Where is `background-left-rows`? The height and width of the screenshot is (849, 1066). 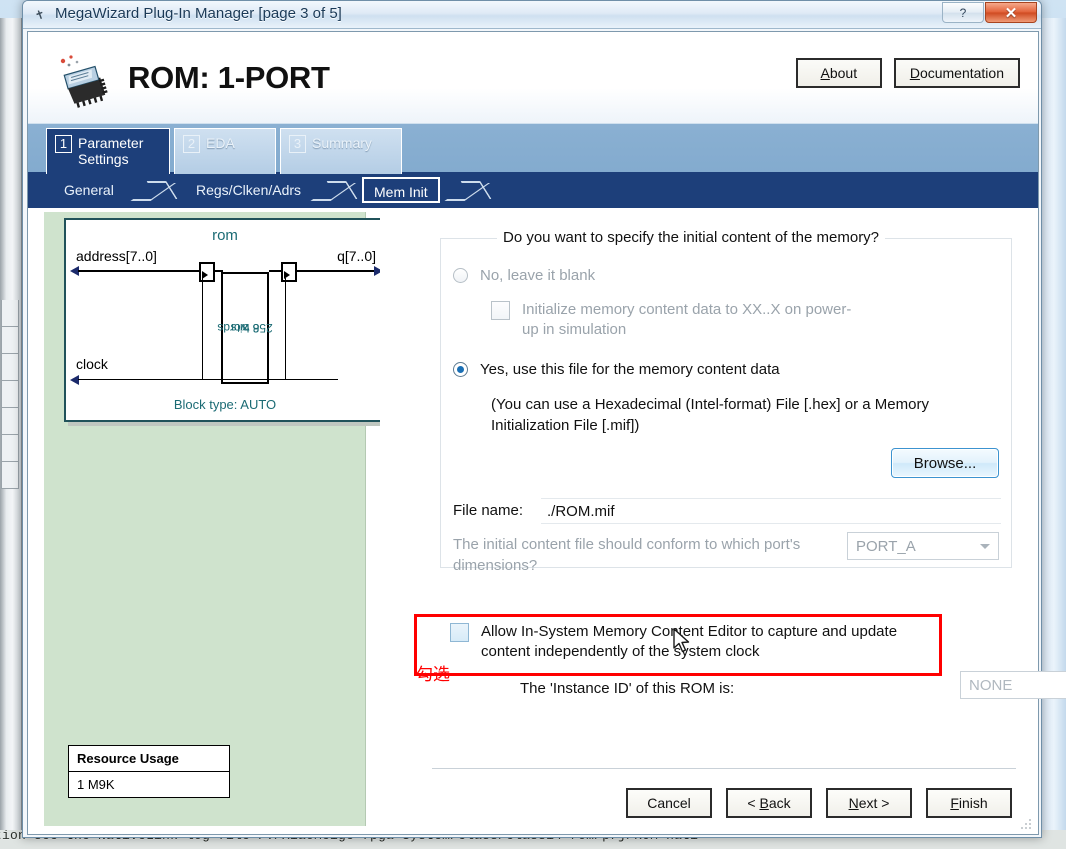 background-left-rows is located at coordinates (10, 394).